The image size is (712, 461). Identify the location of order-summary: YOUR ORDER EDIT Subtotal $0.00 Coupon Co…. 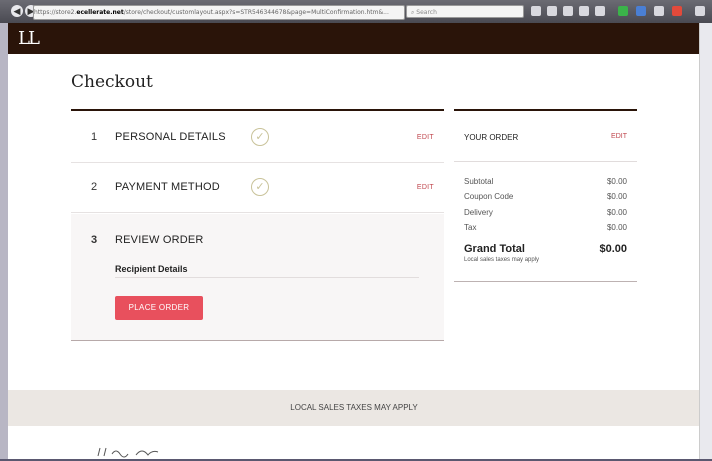
(545, 195).